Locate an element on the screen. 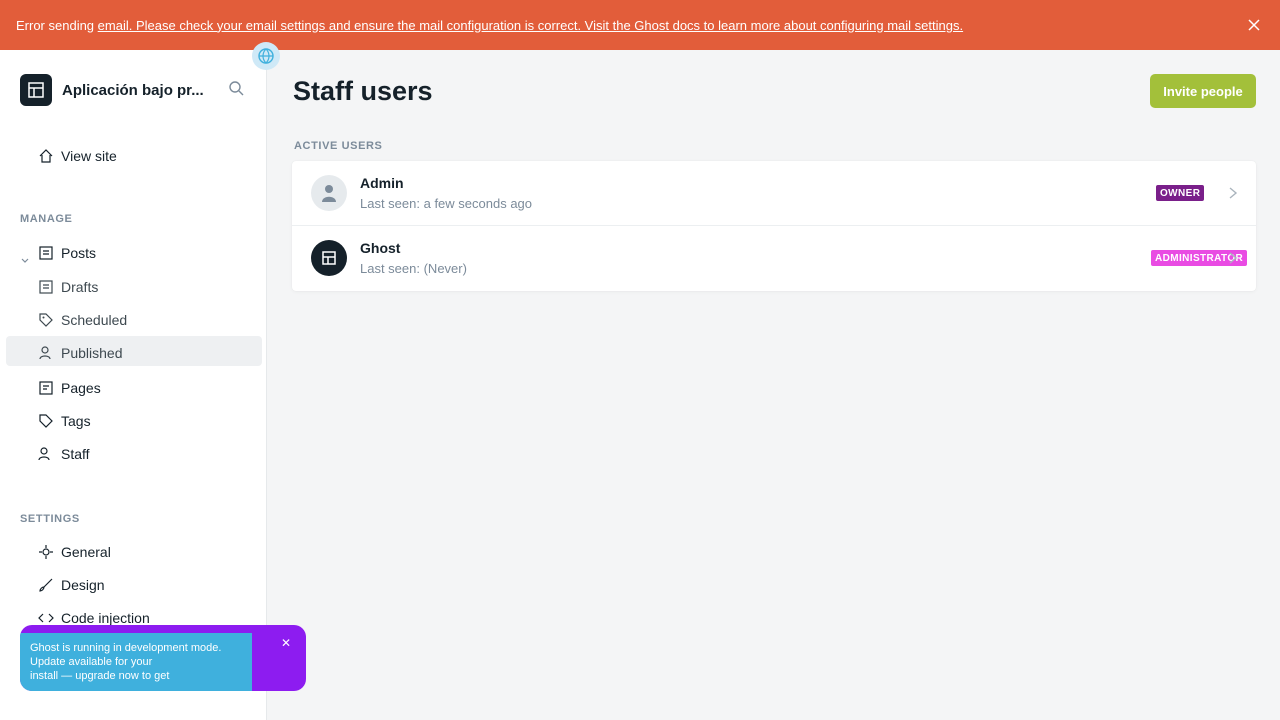 The width and height of the screenshot is (1280, 720). sidebar-item-posts: Posts is located at coordinates (66, 253).